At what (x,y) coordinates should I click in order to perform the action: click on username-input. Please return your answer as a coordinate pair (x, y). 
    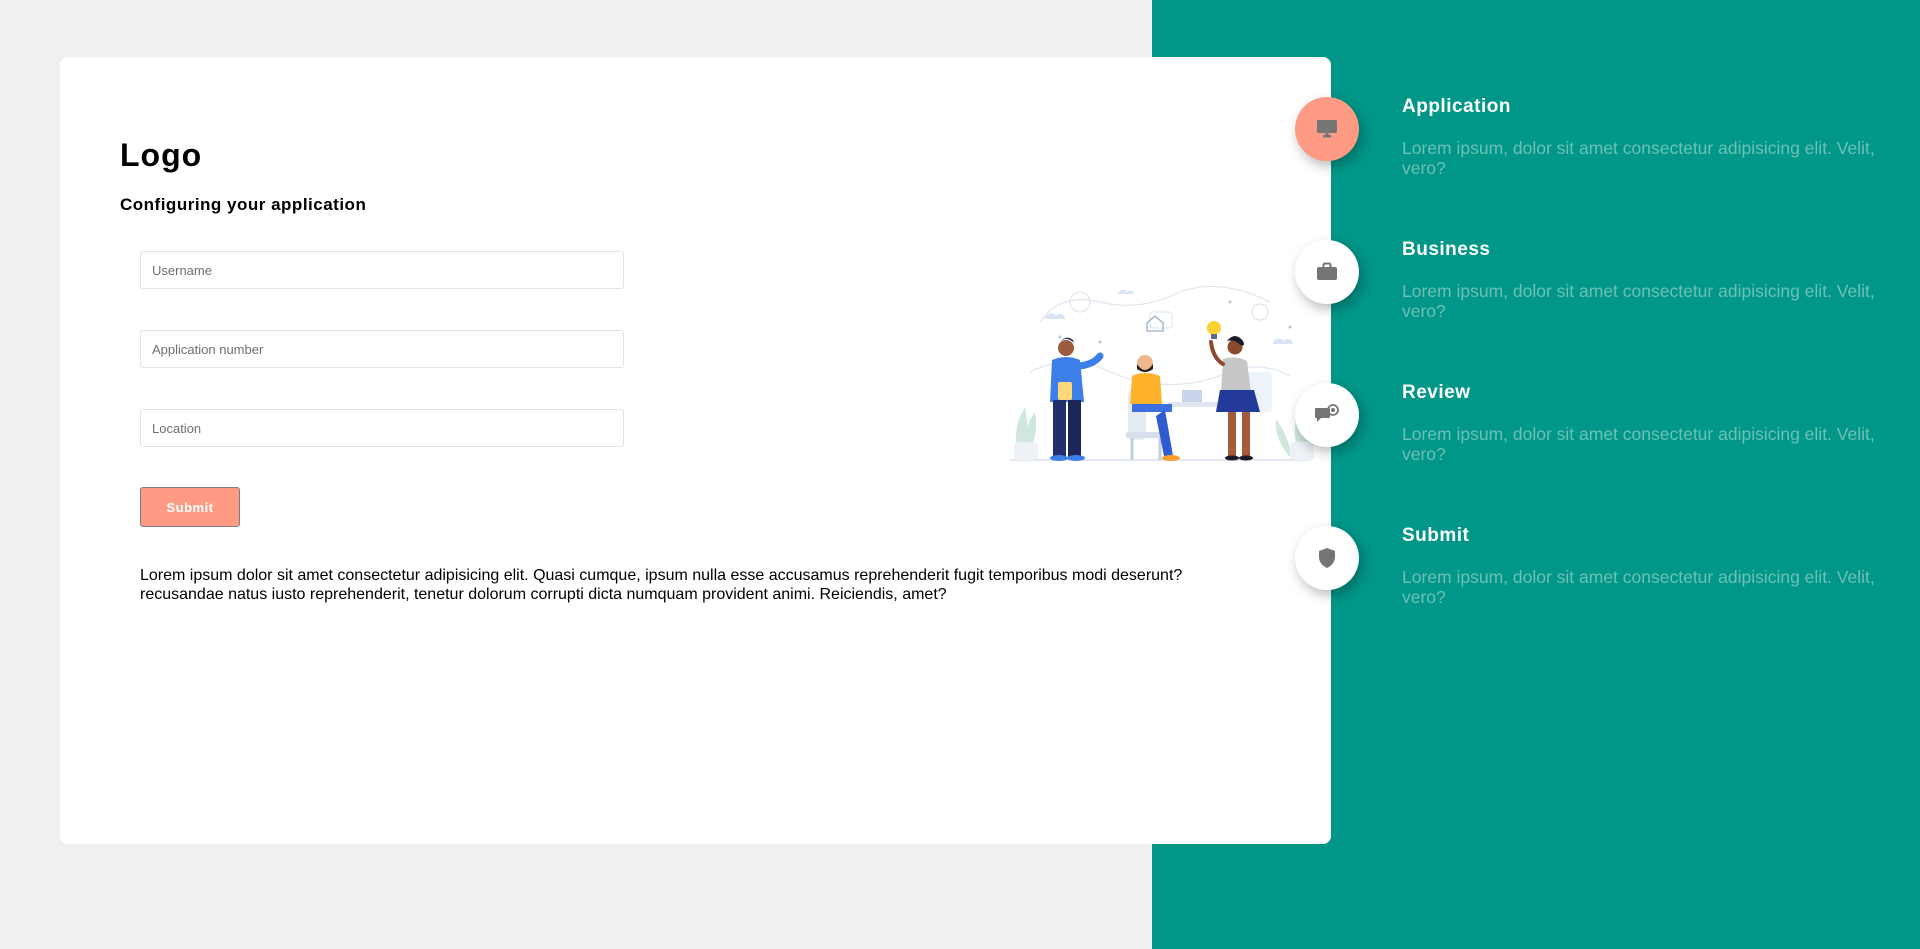
    Looking at the image, I should click on (382, 270).